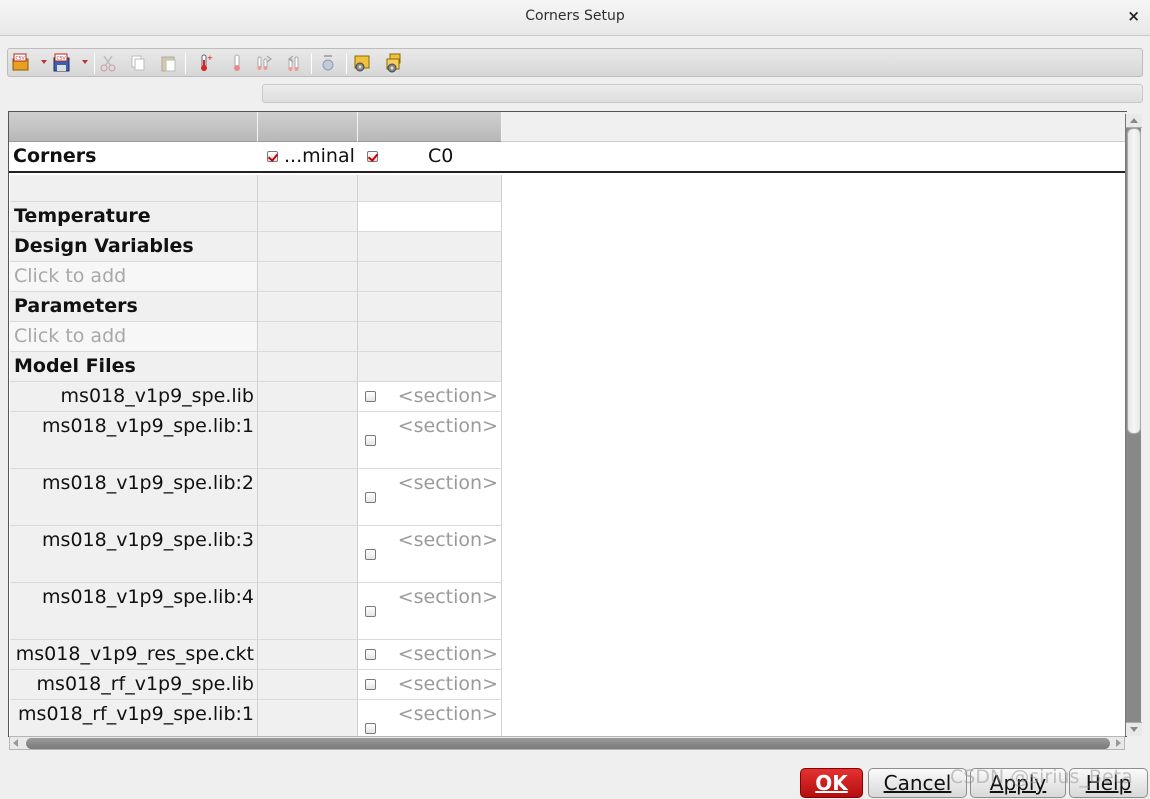  I want to click on horizontal-scrollbar, so click(567, 743).